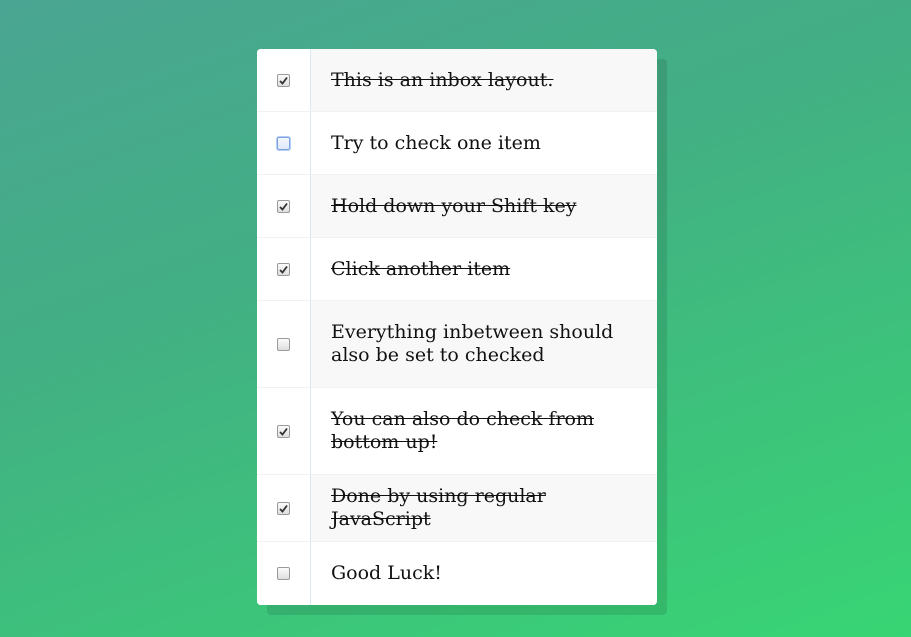 The height and width of the screenshot is (637, 911). I want to click on list-item: This is an inbox layout., so click(457, 80).